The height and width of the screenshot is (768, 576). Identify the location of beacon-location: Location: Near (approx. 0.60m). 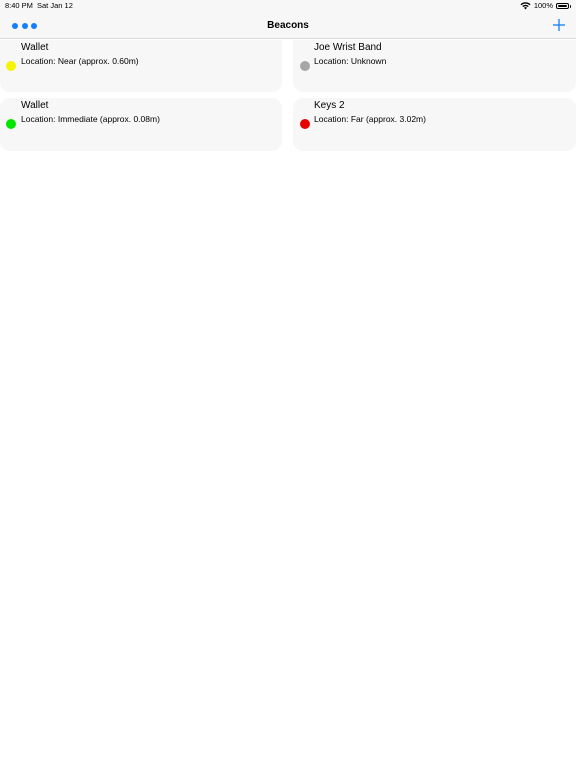
(80, 61).